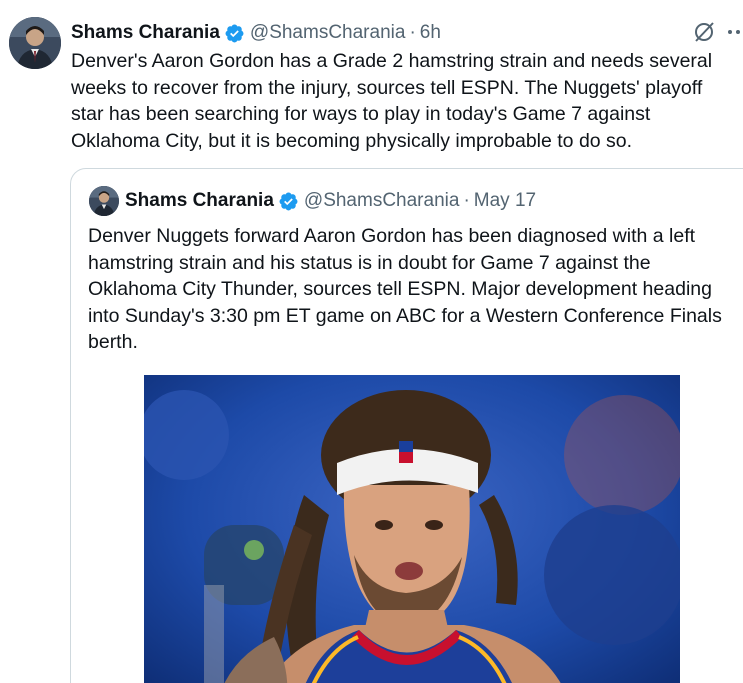 Image resolution: width=743 pixels, height=683 pixels. I want to click on quoted-author-handle: @ShamsCharania, so click(382, 201).